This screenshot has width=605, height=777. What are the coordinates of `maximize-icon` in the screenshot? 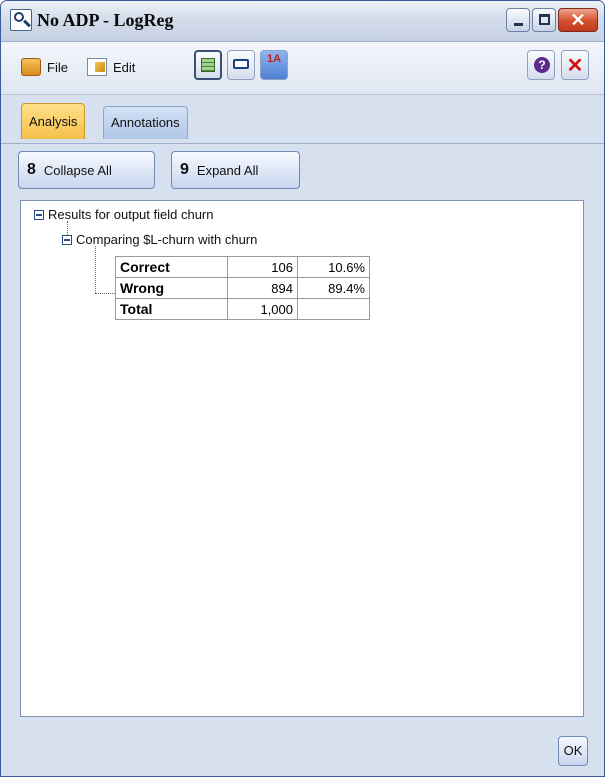 It's located at (544, 19).